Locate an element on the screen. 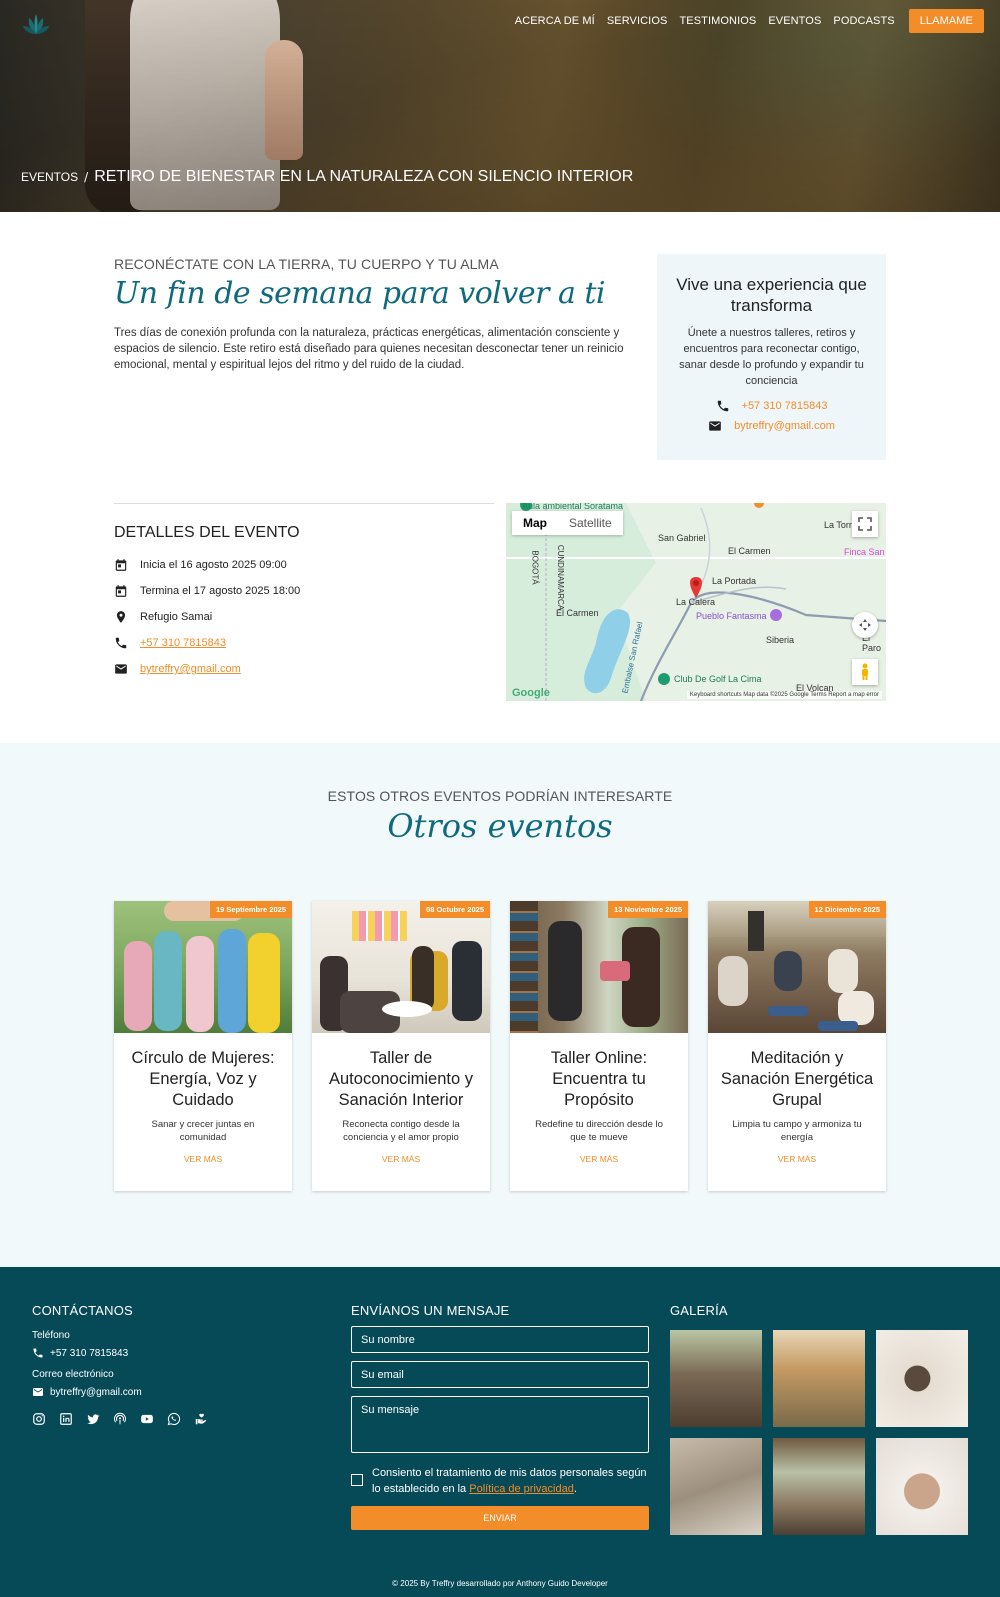 This screenshot has width=1000, height=1597. intro-headline: Un fin de semana para volver a ti is located at coordinates (360, 293).